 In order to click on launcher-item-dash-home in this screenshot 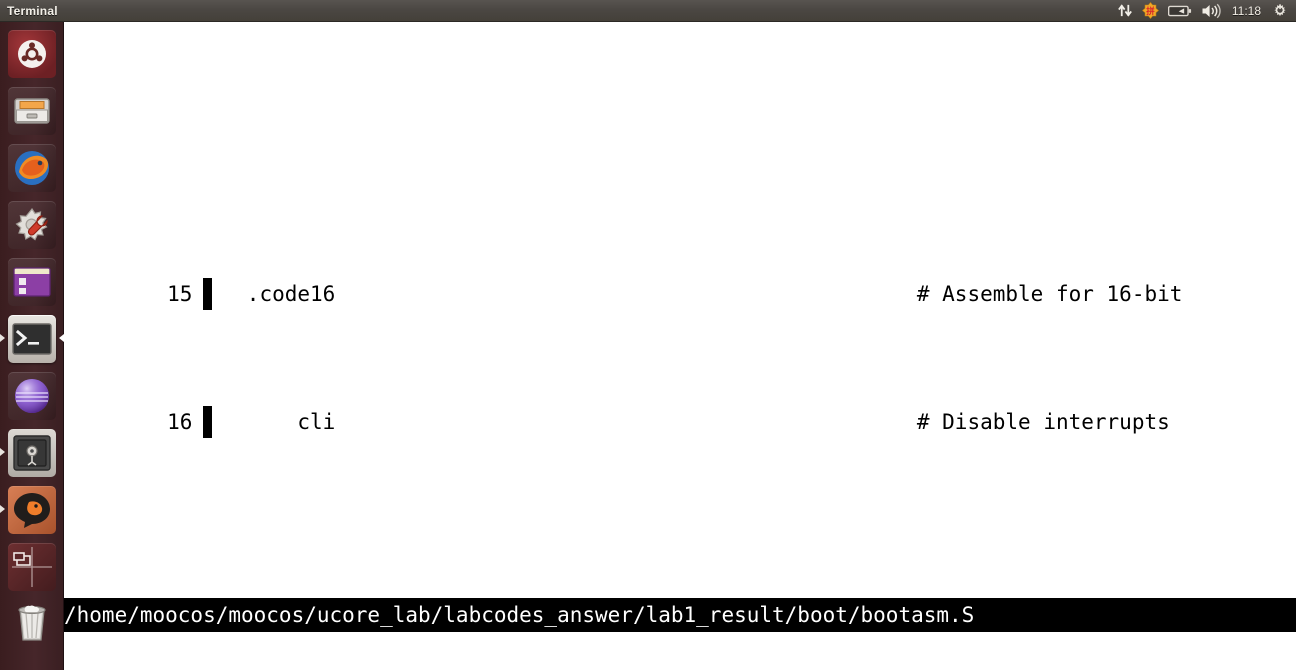, I will do `click(32, 53)`.